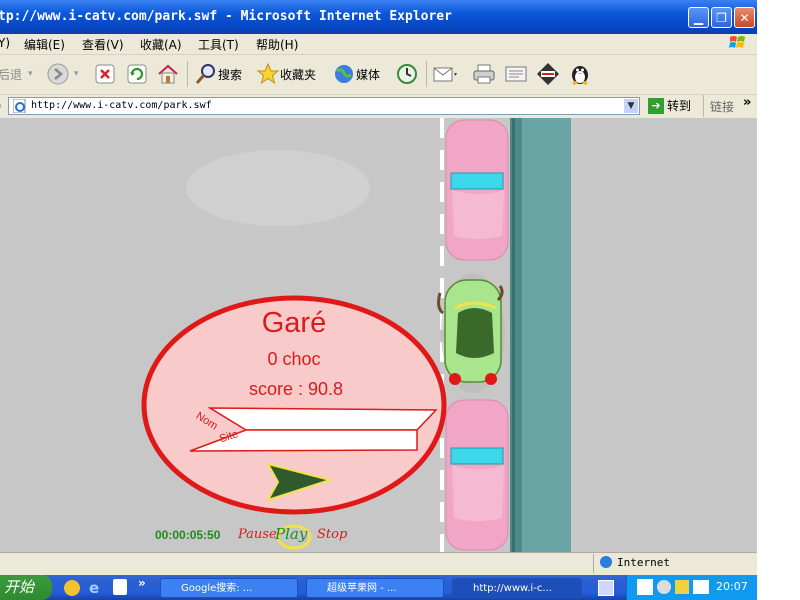 This screenshot has height=600, width=800. I want to click on refresh-icon, so click(137, 74).